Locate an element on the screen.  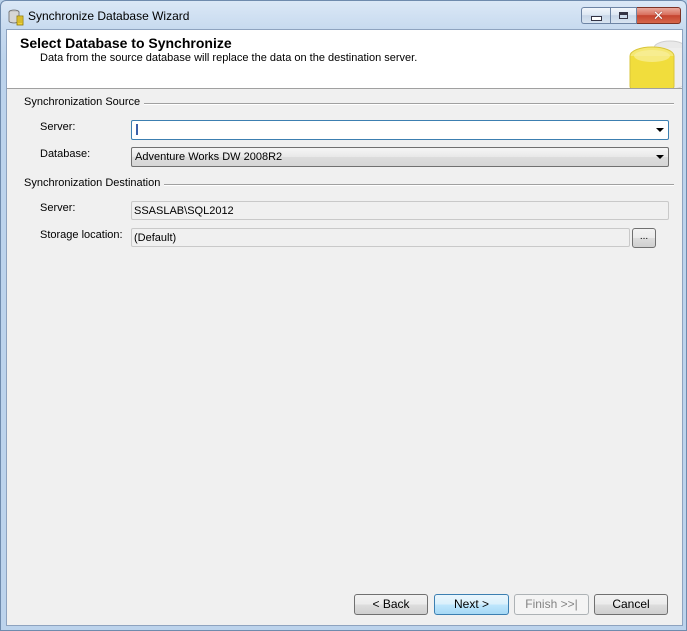
page-title: Select Database to Synchronize is located at coordinates (126, 43).